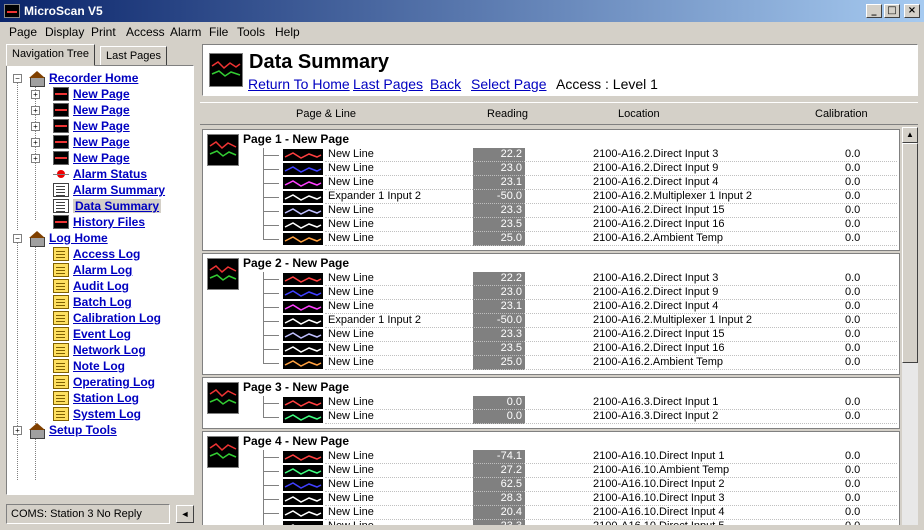  I want to click on tree-item: History Files, so click(100, 222).